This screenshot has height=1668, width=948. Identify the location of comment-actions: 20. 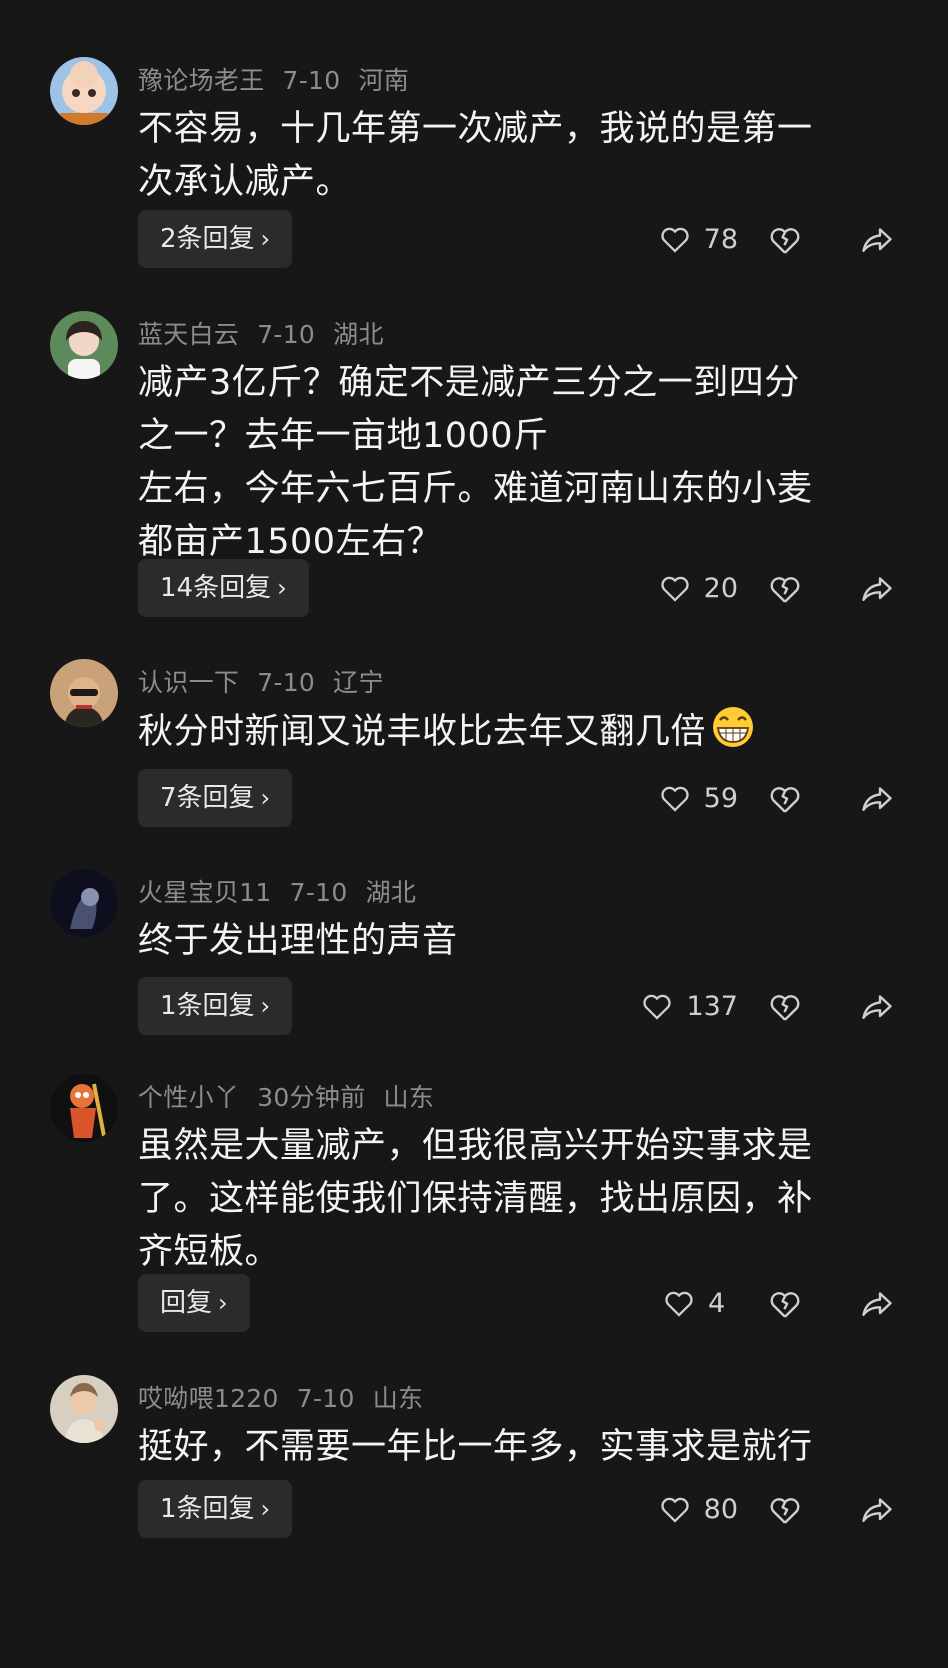
(474, 588).